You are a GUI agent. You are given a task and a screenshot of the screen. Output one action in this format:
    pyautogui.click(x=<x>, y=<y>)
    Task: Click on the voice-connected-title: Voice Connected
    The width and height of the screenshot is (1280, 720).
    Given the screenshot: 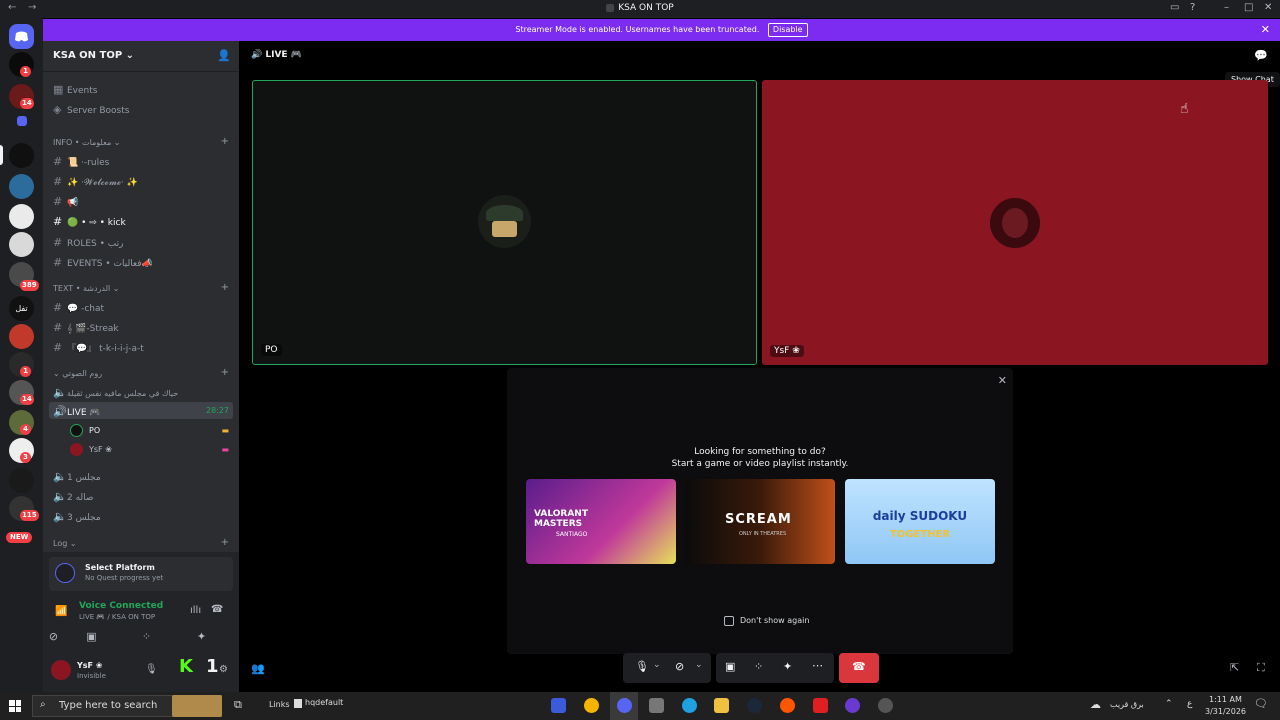 What is the action you would take?
    pyautogui.click(x=121, y=606)
    